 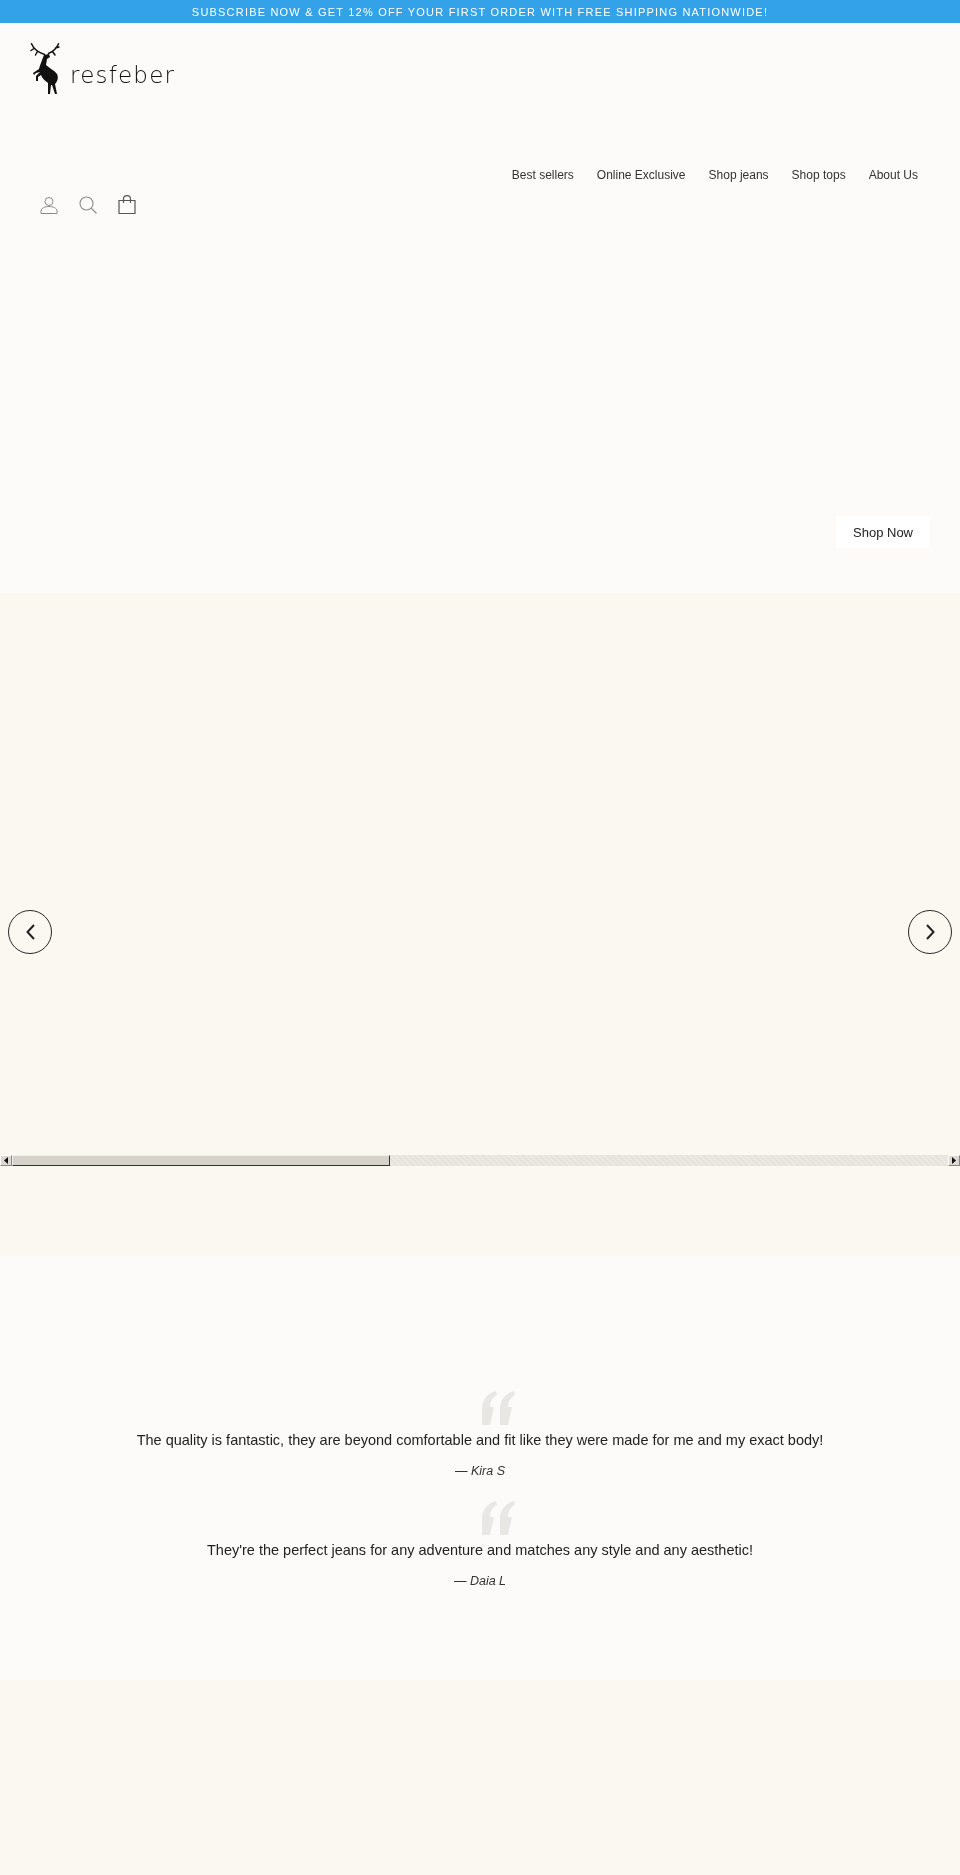 I want to click on shop-now-button: Shop Now, so click(x=883, y=532).